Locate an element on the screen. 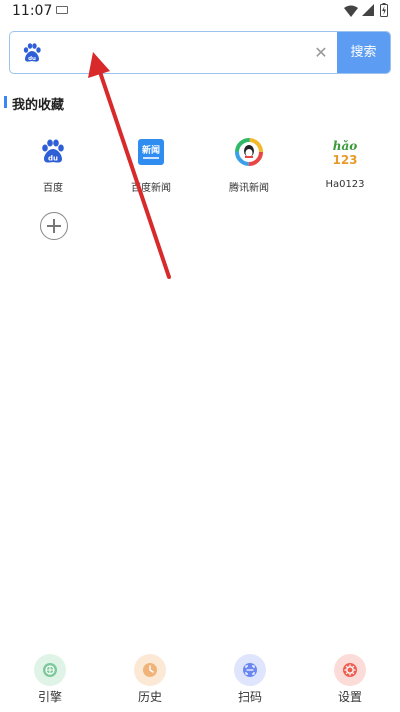 The image size is (400, 712). nav-label: 设置 is located at coordinates (349, 697).